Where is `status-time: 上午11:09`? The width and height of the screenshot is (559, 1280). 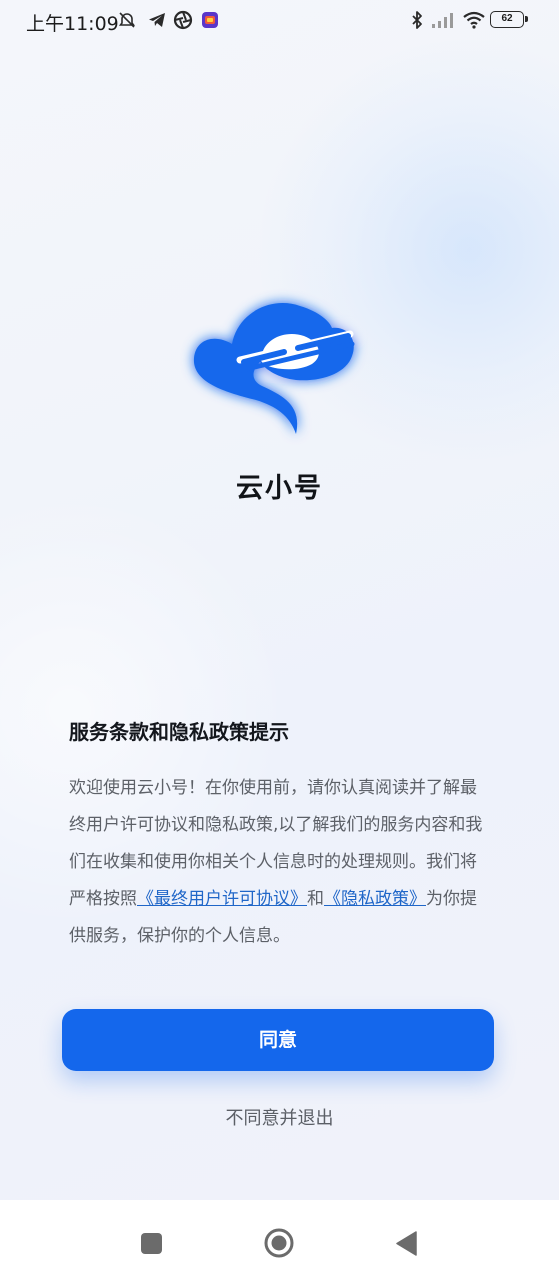
status-time: 上午11:09 is located at coordinates (72, 24).